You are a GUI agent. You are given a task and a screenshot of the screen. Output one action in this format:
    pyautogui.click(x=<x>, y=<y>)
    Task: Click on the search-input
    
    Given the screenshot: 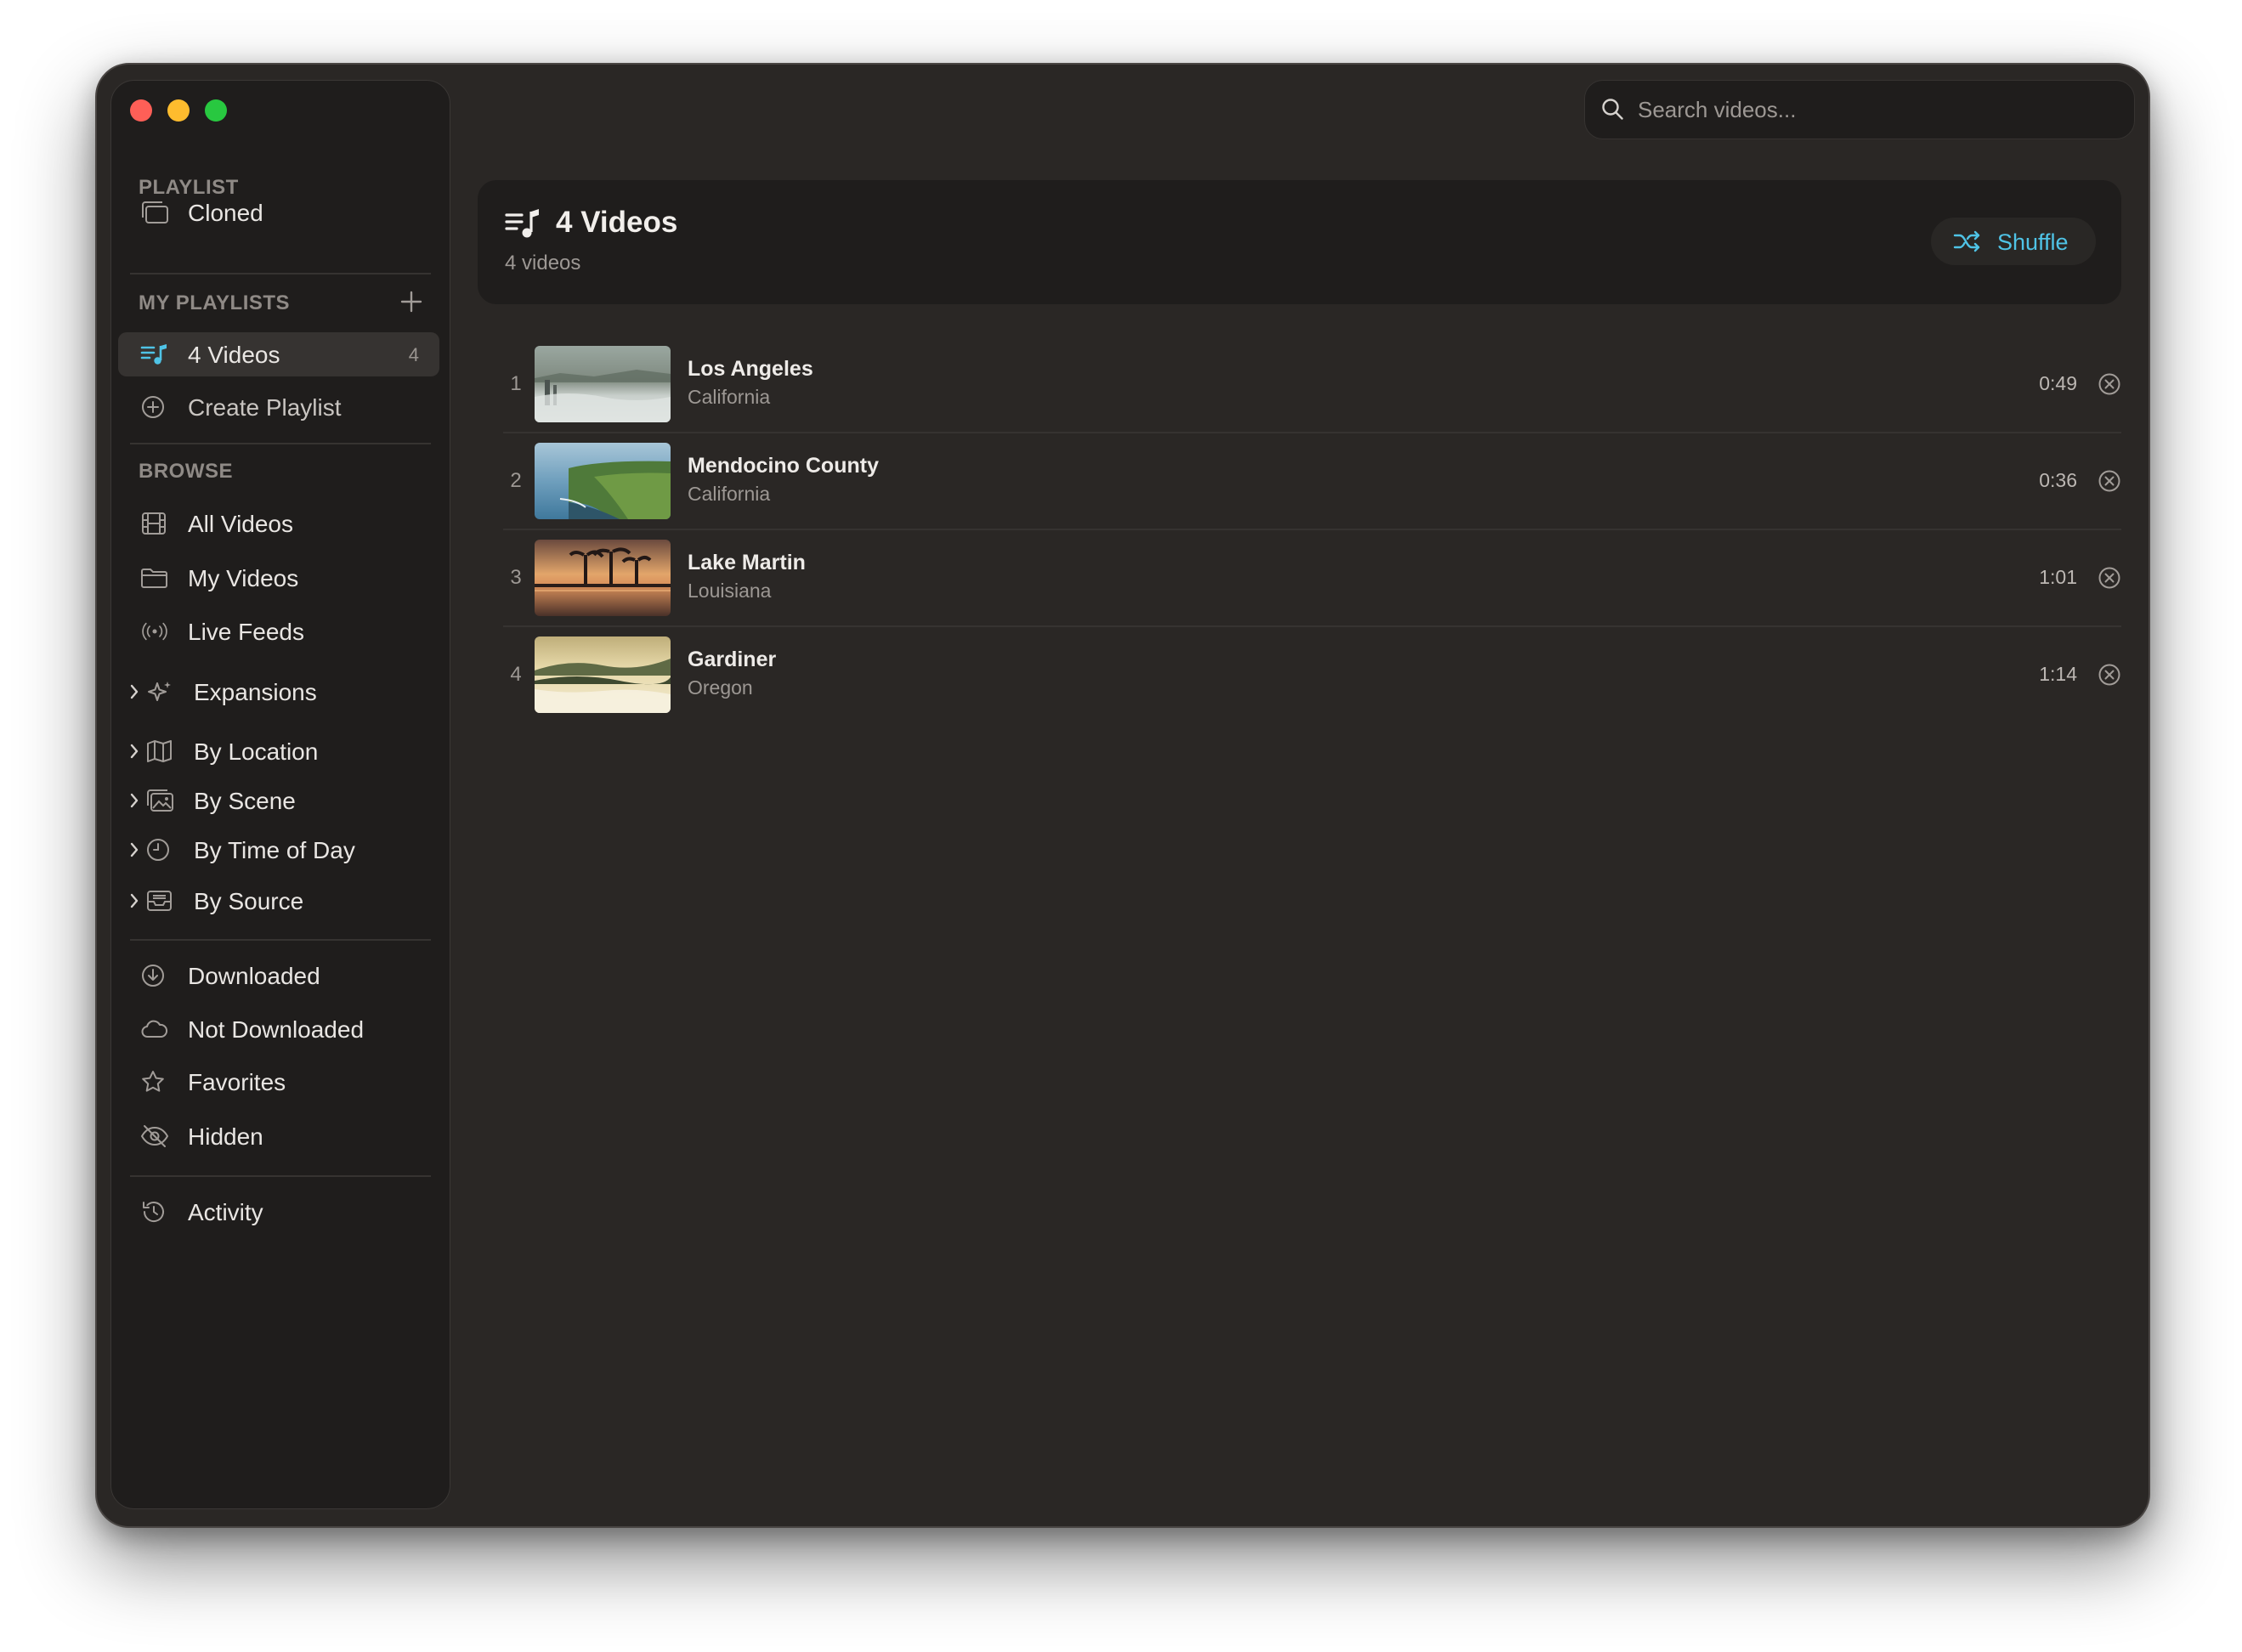 What is the action you would take?
    pyautogui.click(x=1876, y=110)
    